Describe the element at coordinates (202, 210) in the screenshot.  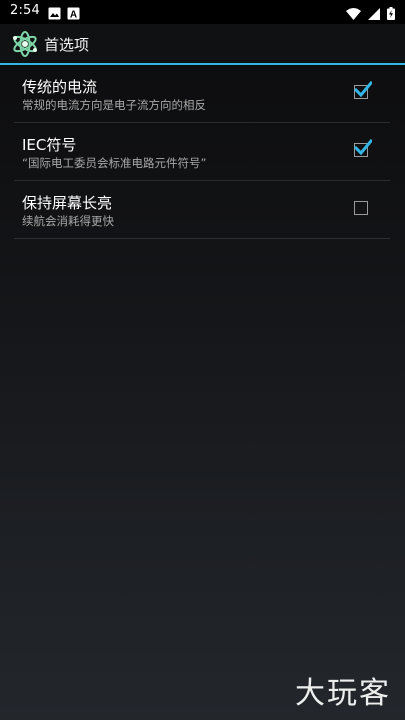
I see `pref-keep-screen-on: 保持屏幕长亮 续航会消耗得更快` at that location.